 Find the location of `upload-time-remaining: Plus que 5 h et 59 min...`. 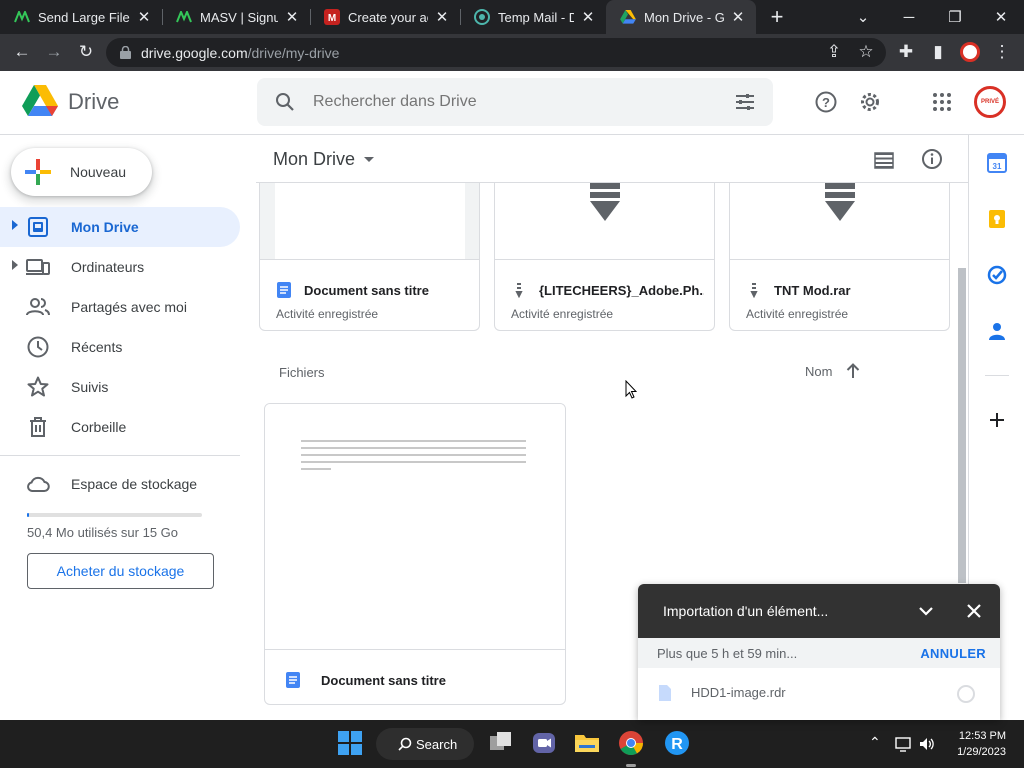

upload-time-remaining: Plus que 5 h et 59 min... is located at coordinates (727, 653).